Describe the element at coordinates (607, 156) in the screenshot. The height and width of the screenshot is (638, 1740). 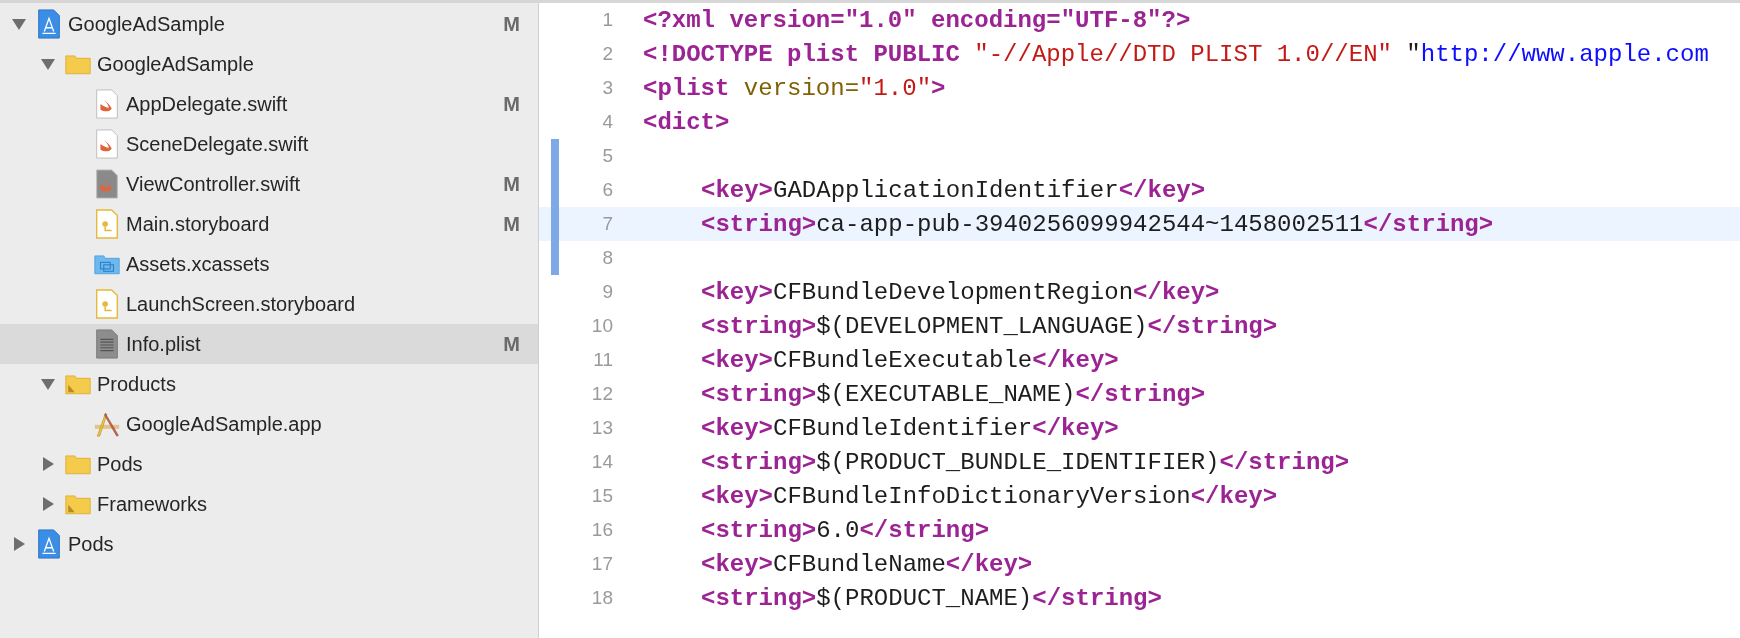
I see `line-number: 5` at that location.